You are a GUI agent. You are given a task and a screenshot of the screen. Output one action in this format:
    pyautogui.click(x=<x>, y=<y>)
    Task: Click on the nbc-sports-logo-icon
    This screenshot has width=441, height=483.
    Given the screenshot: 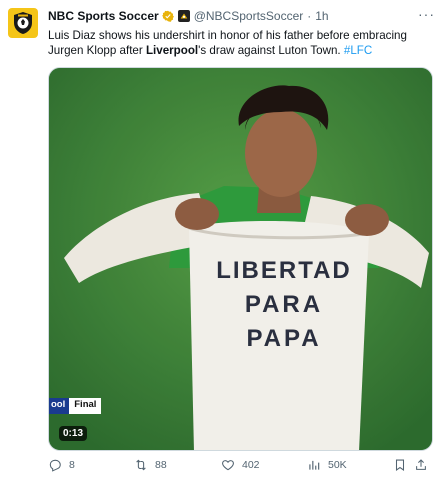 What is the action you would take?
    pyautogui.click(x=23, y=23)
    